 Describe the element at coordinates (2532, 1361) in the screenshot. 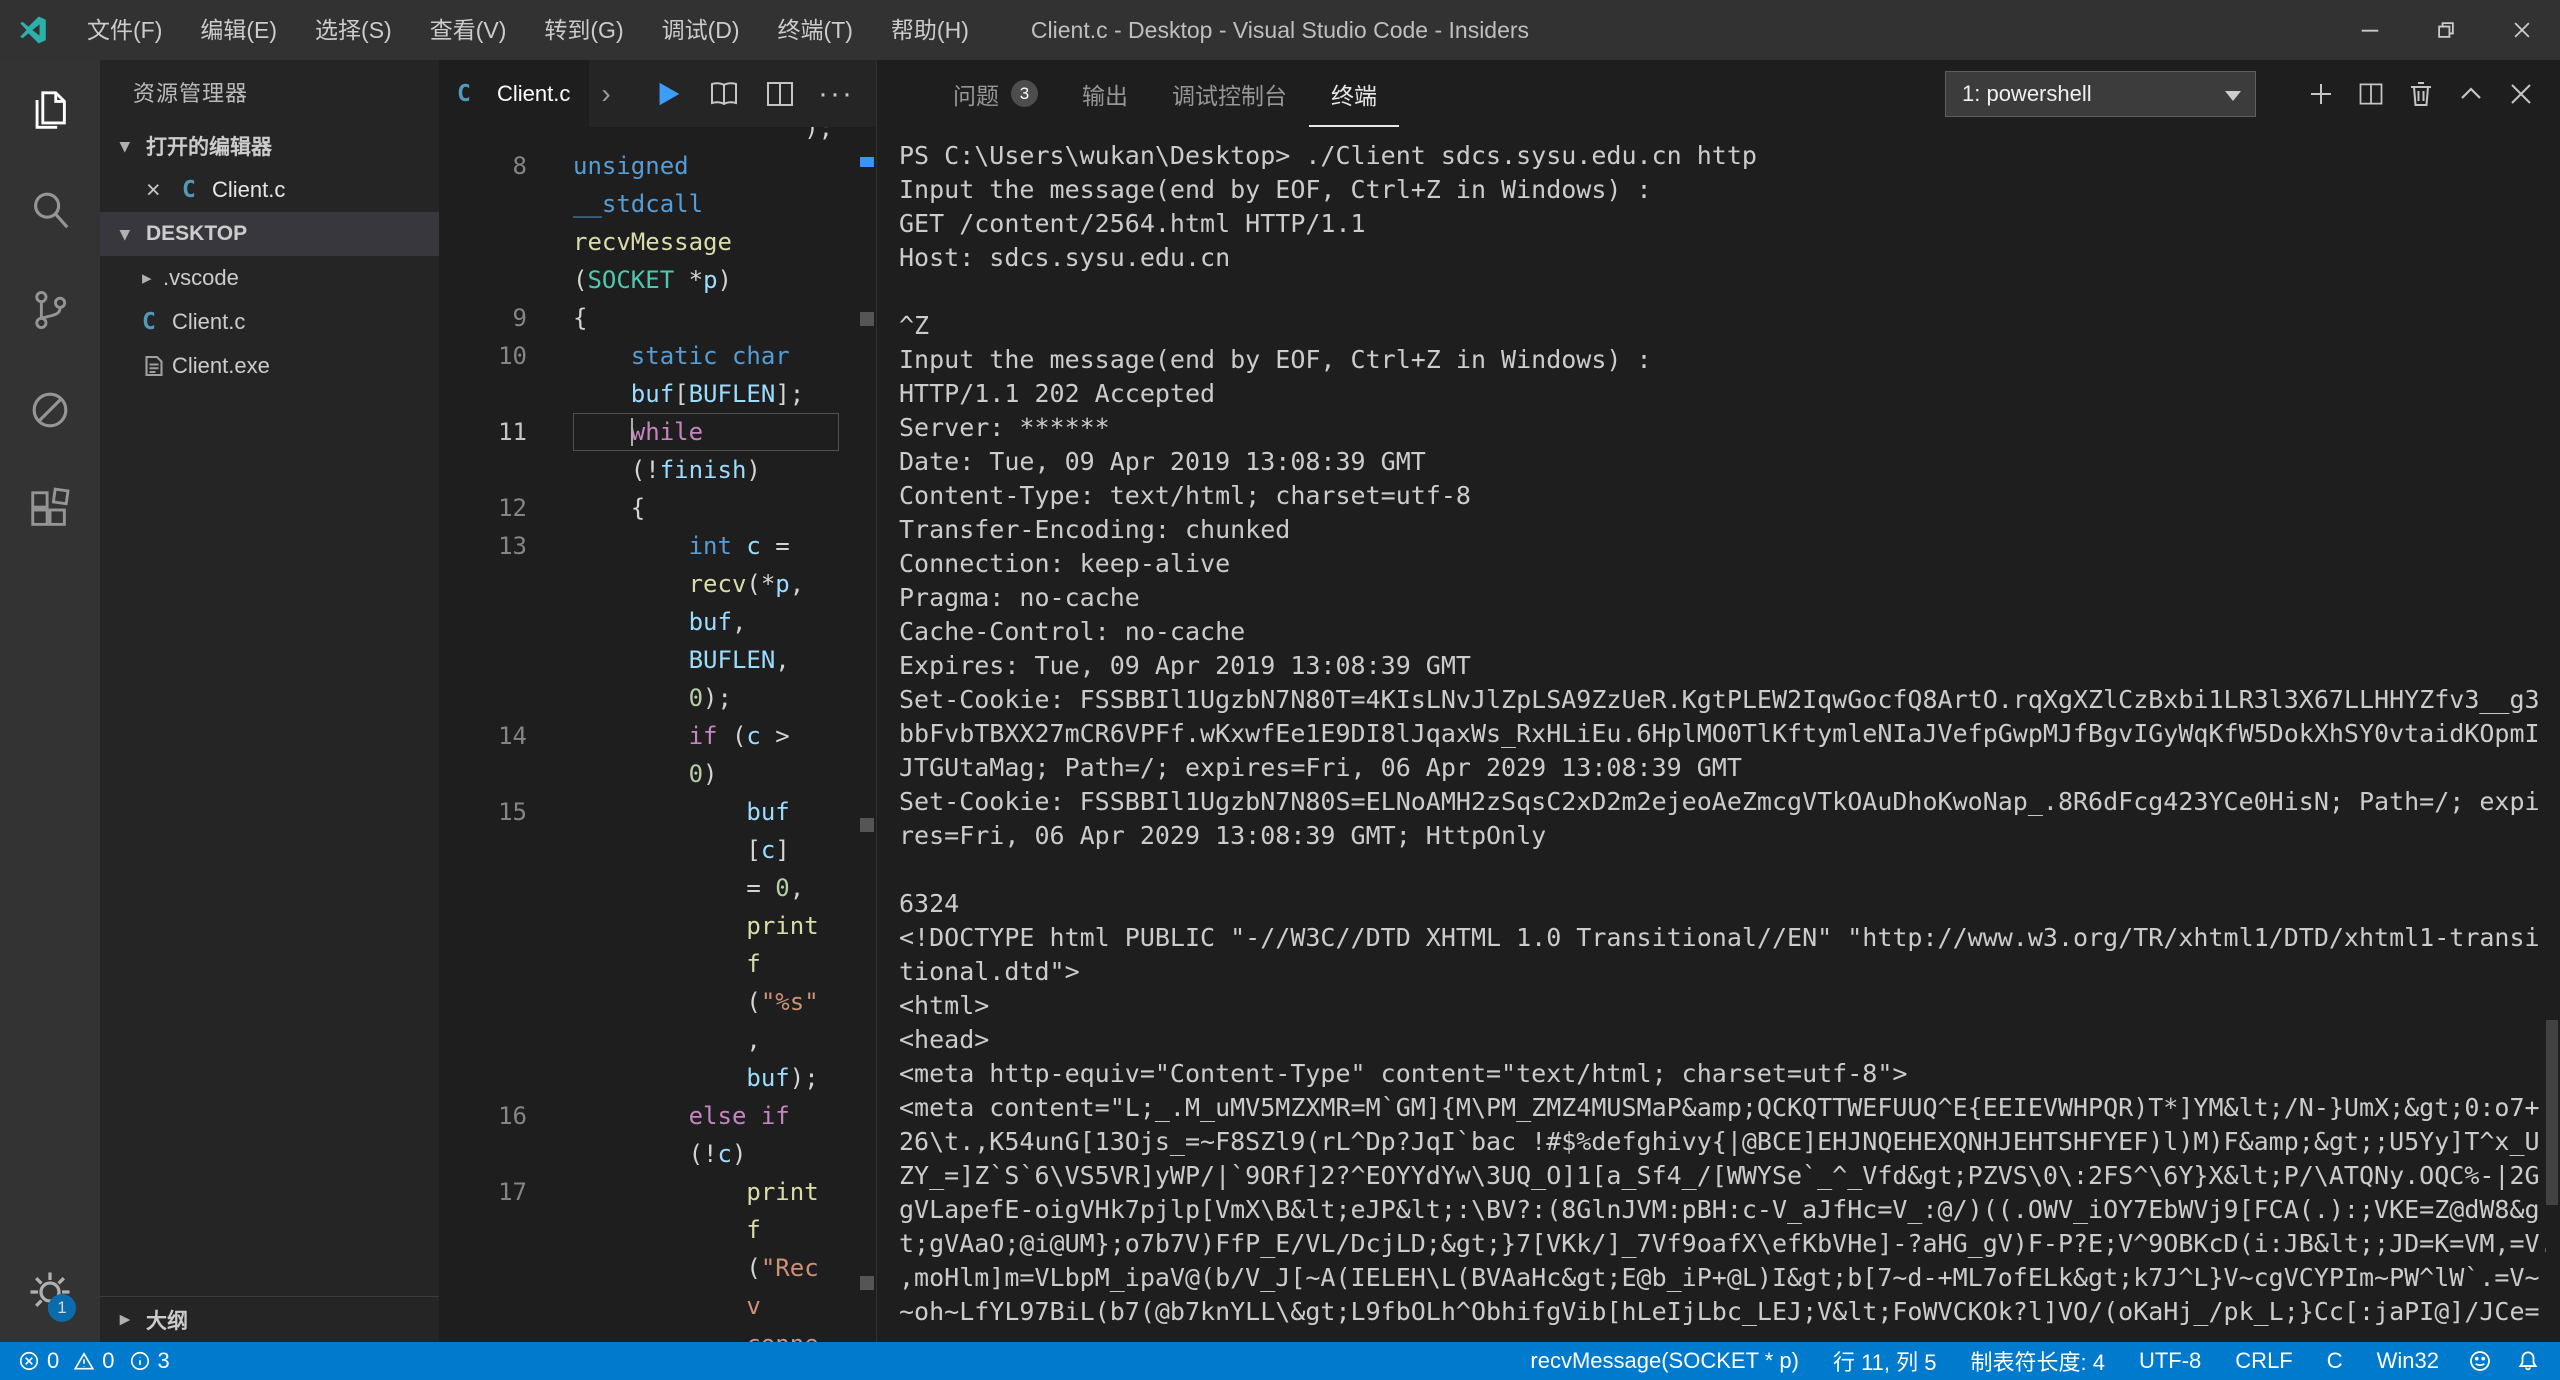

I see `notifications-bell-button` at that location.